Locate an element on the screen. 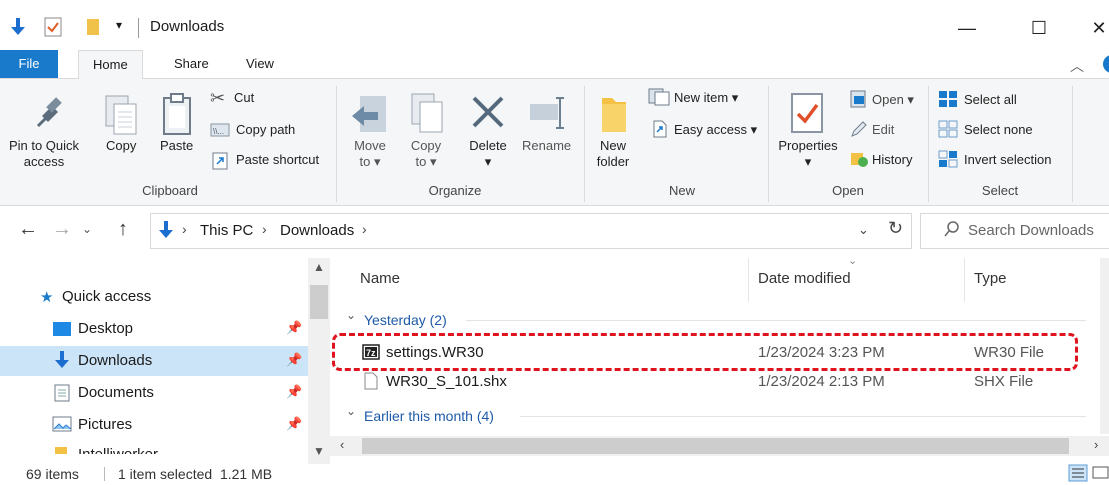 The image size is (1109, 485). pin-icon: 📌 is located at coordinates (294, 391).